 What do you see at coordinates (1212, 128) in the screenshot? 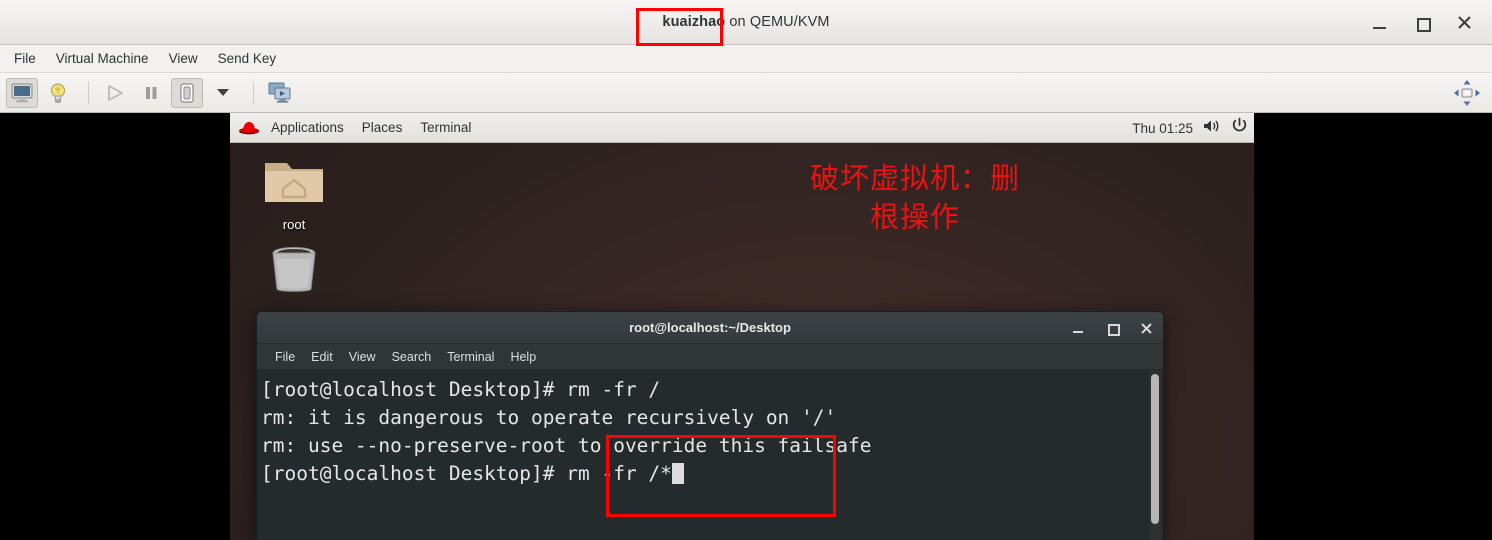
I see `volume-icon` at bounding box center [1212, 128].